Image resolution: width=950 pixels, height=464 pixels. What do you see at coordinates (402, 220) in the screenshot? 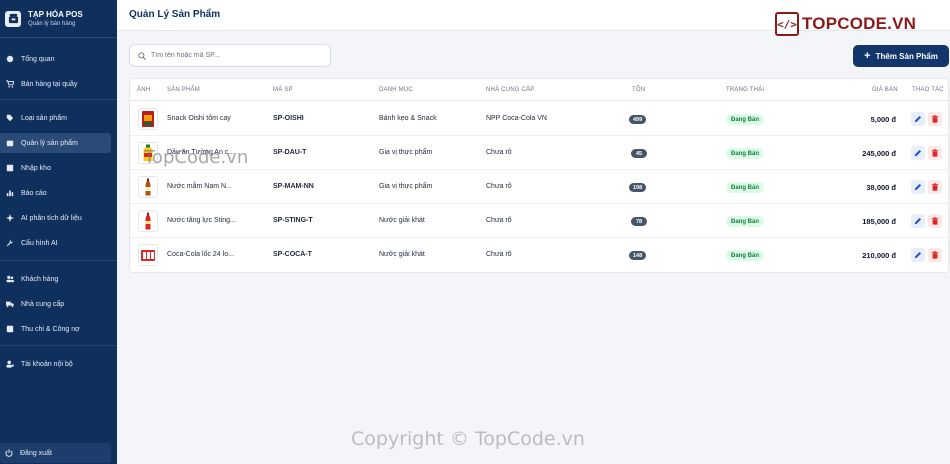
I see `product-category: Nước giải khát` at bounding box center [402, 220].